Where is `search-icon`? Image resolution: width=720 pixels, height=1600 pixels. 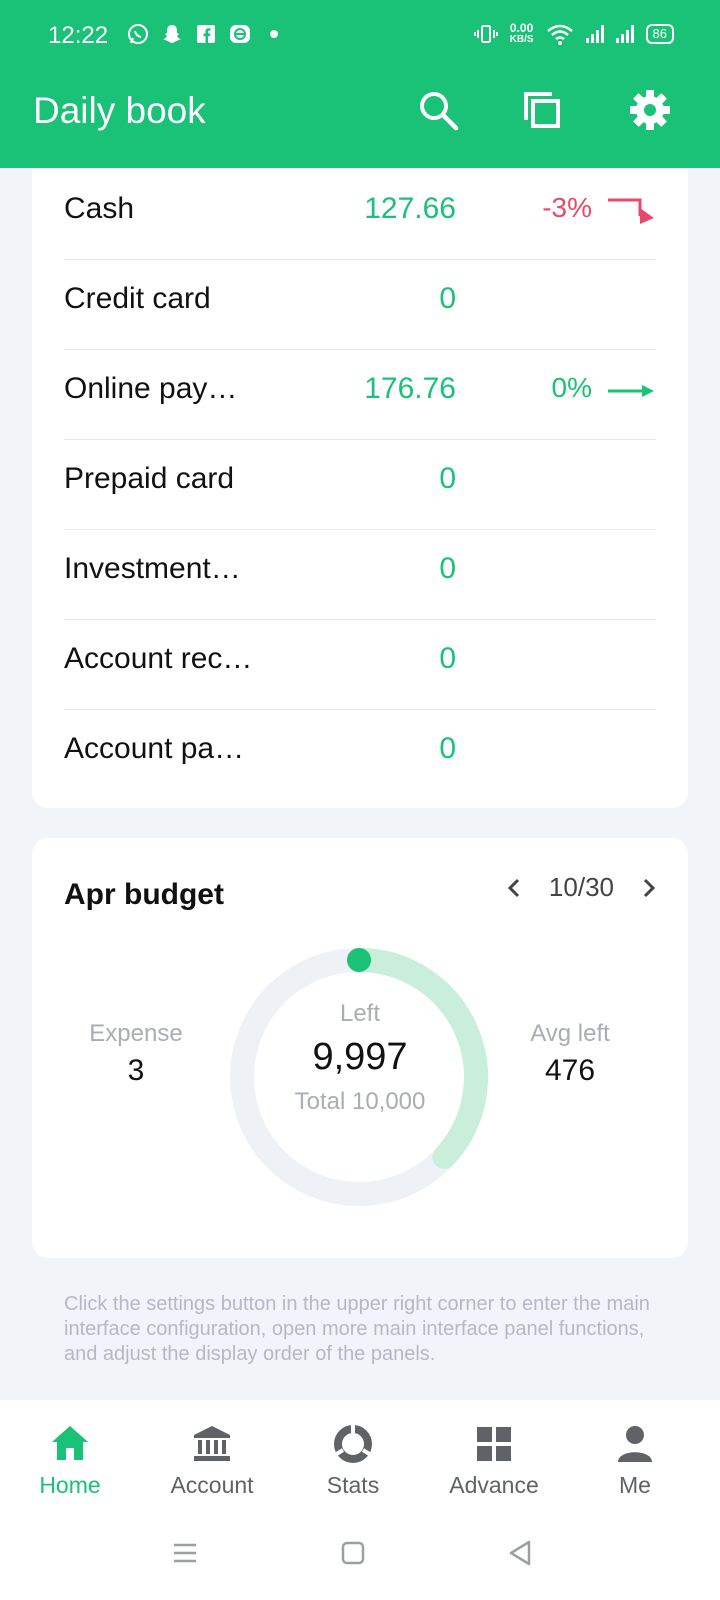
search-icon is located at coordinates (438, 110).